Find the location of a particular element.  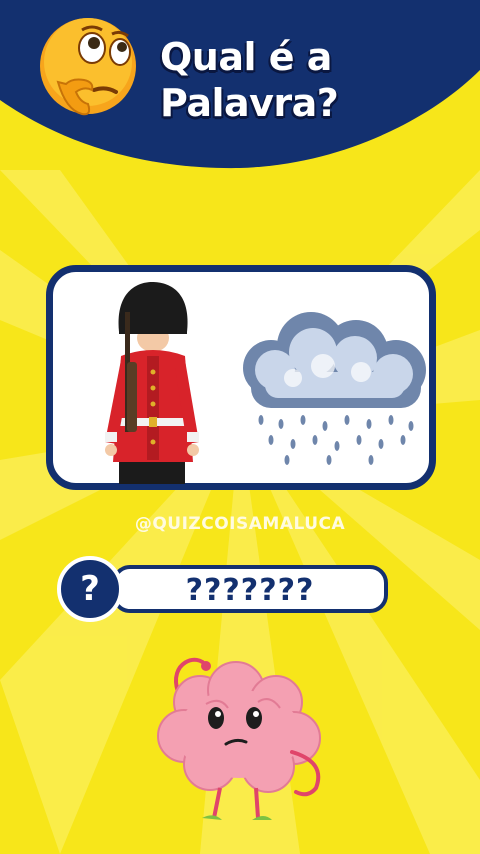

brain-mascot-icon is located at coordinates (239, 738).